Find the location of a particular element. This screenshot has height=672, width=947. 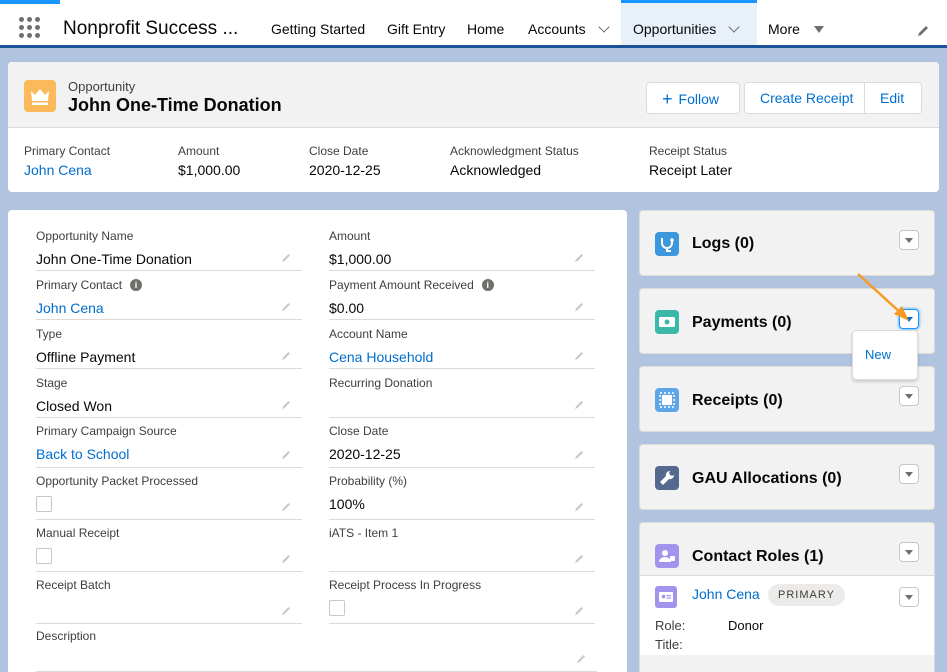

field-label: Manual Receipt is located at coordinates (78, 533).